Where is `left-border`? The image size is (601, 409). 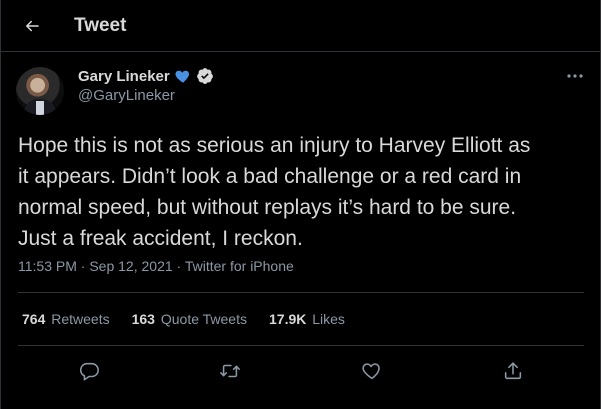 left-border is located at coordinates (0, 204).